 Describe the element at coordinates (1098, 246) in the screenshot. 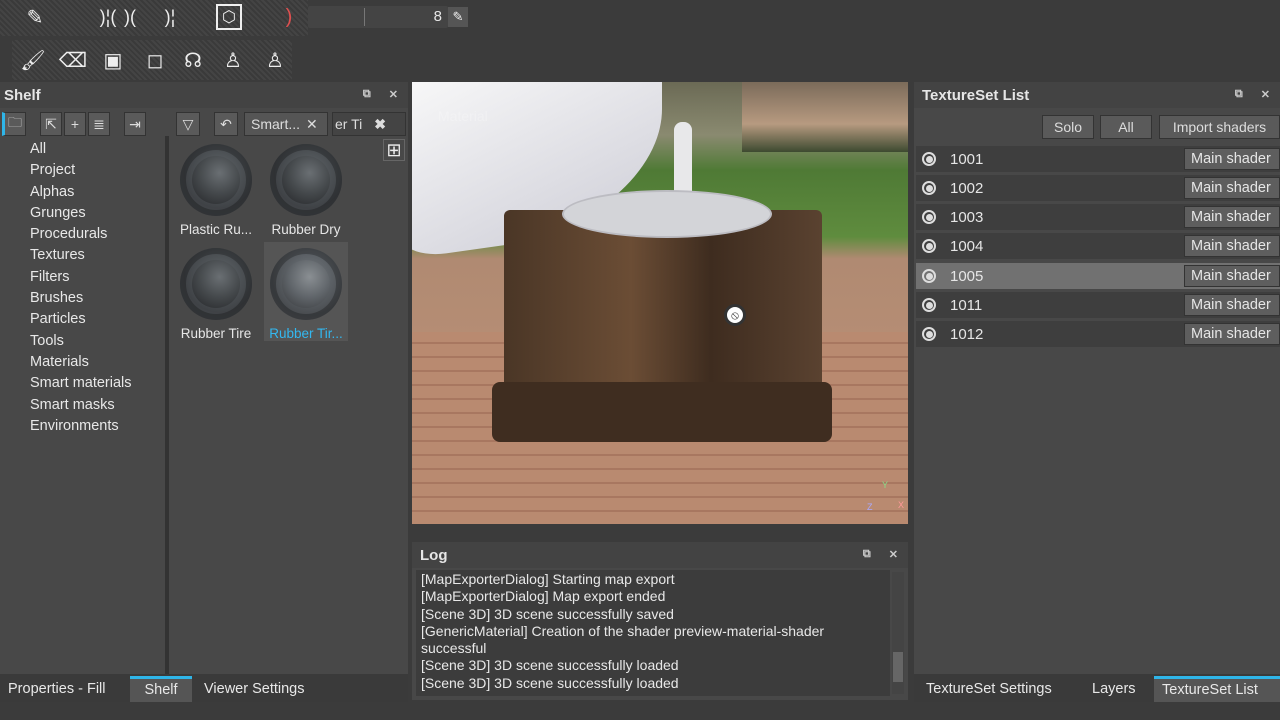

I see `textureset-row: 1004 Main shader` at that location.